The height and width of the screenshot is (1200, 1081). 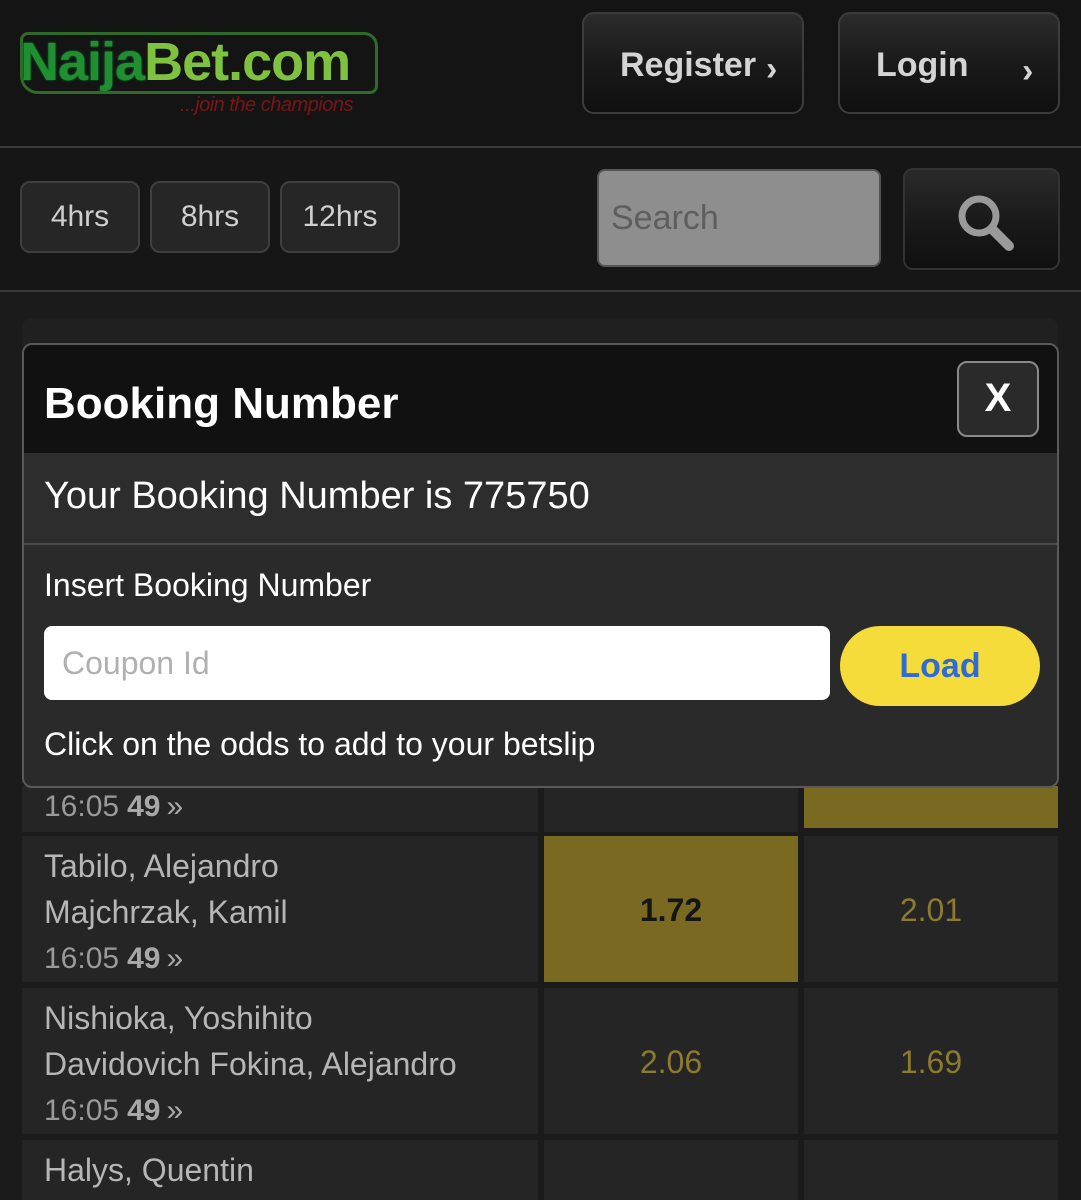 What do you see at coordinates (82, 62) in the screenshot?
I see `logo-naija-text: Naija` at bounding box center [82, 62].